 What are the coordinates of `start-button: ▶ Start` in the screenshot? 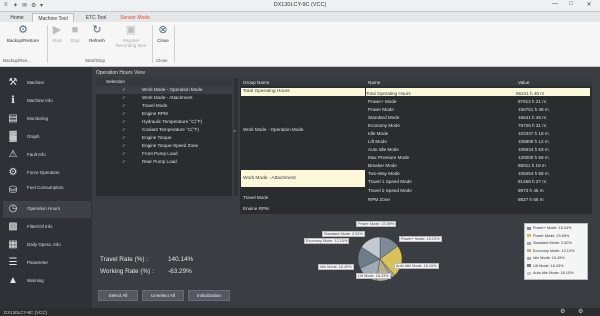 It's located at (57, 33).